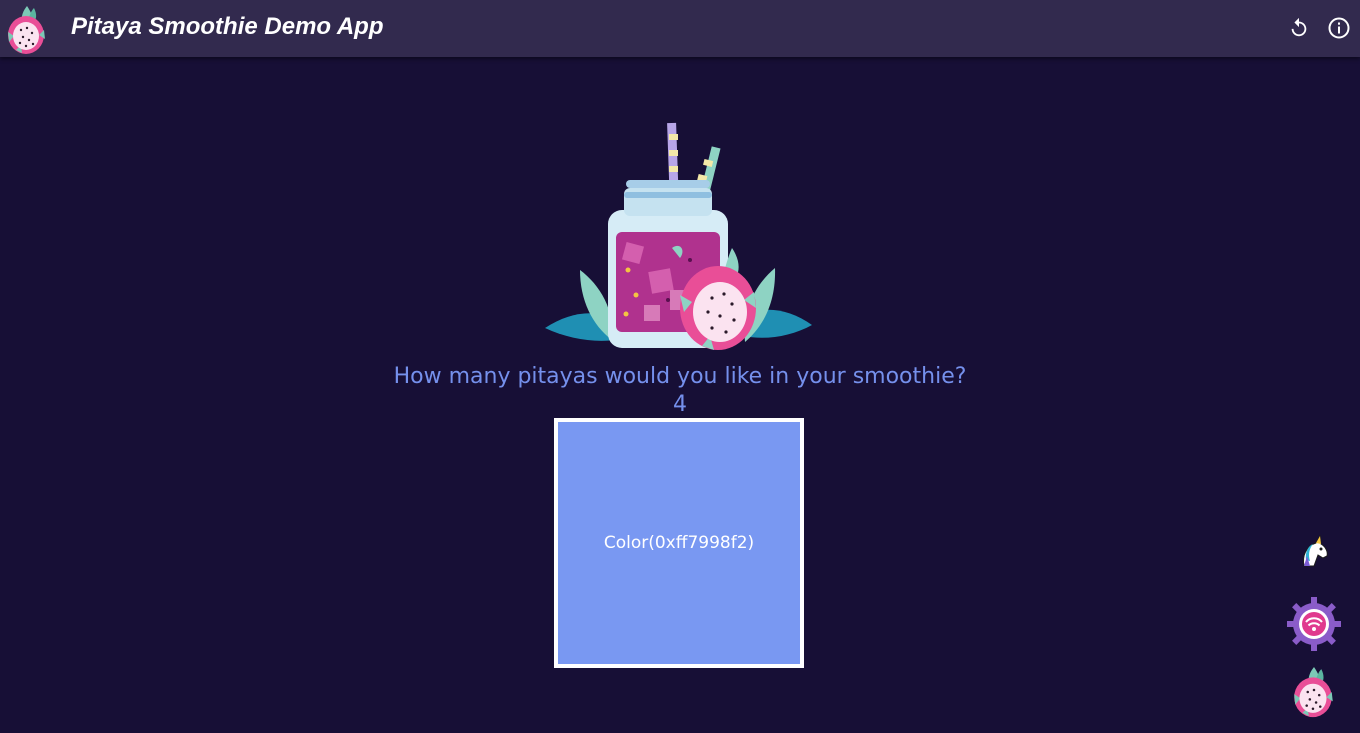 This screenshot has width=1360, height=733. I want to click on app-title: Pitaya Smoothie Demo App, so click(227, 26).